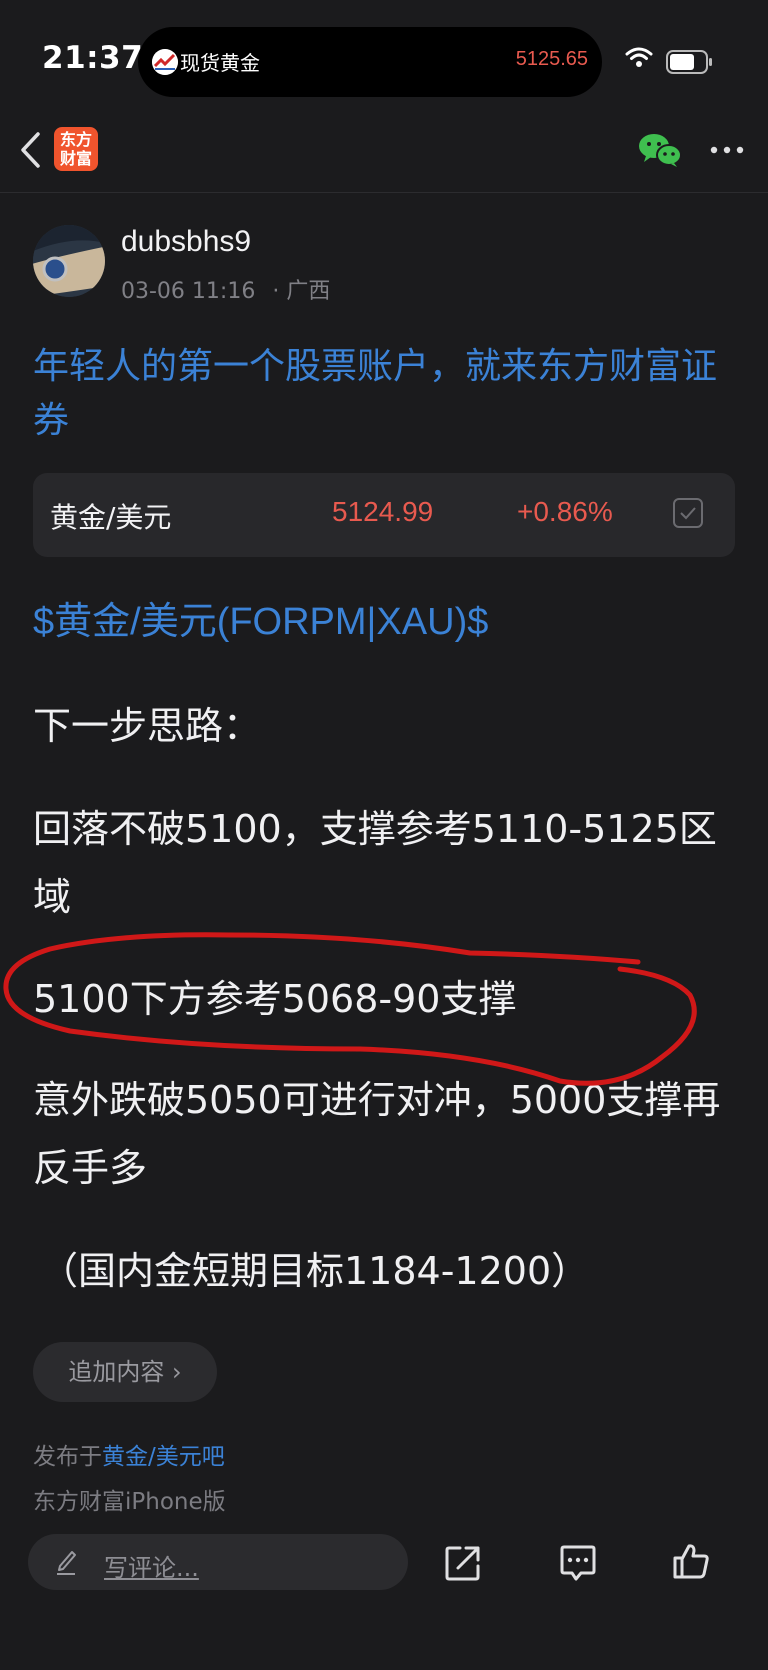 The height and width of the screenshot is (1670, 768). I want to click on dynamic-island-live-activity: 现货黄金 5125.65, so click(370, 62).